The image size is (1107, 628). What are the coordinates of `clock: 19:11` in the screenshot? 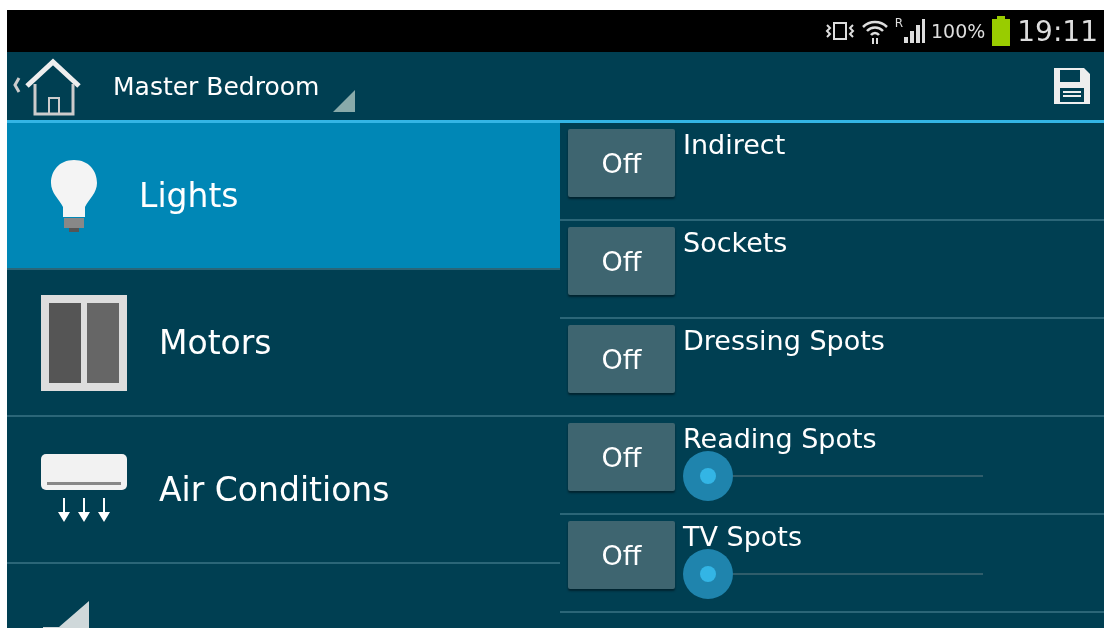 It's located at (1057, 31).